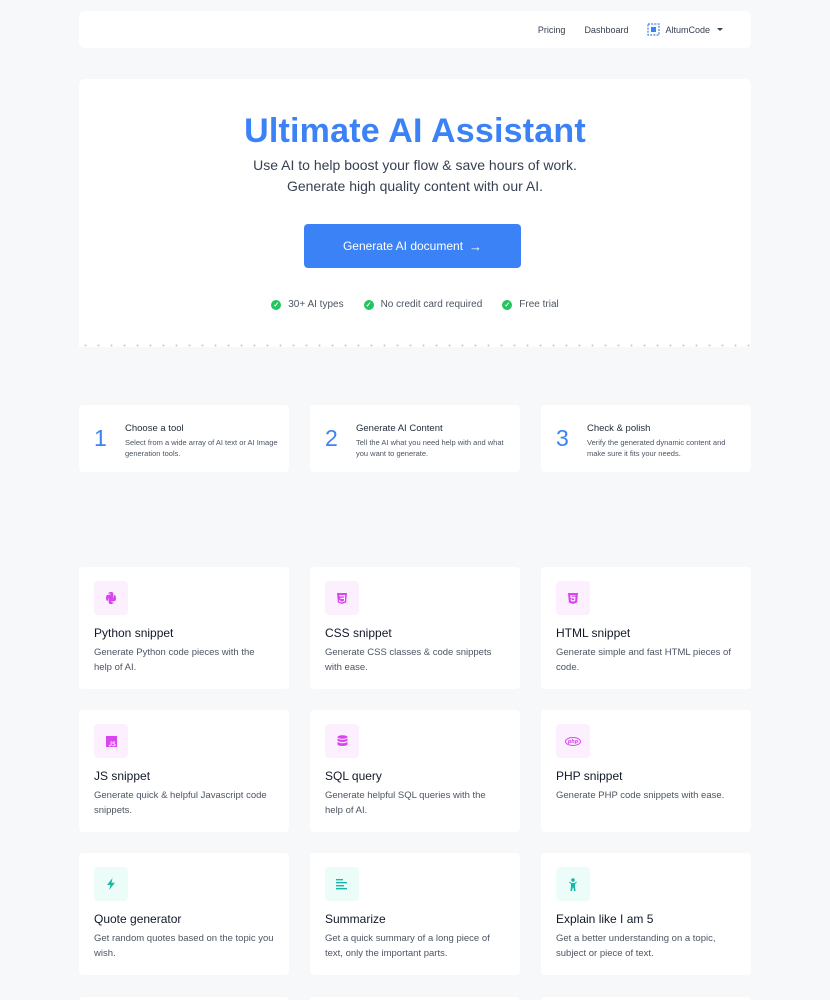 This screenshot has height=1000, width=830. I want to click on tool-title: Explain like I am 5, so click(605, 919).